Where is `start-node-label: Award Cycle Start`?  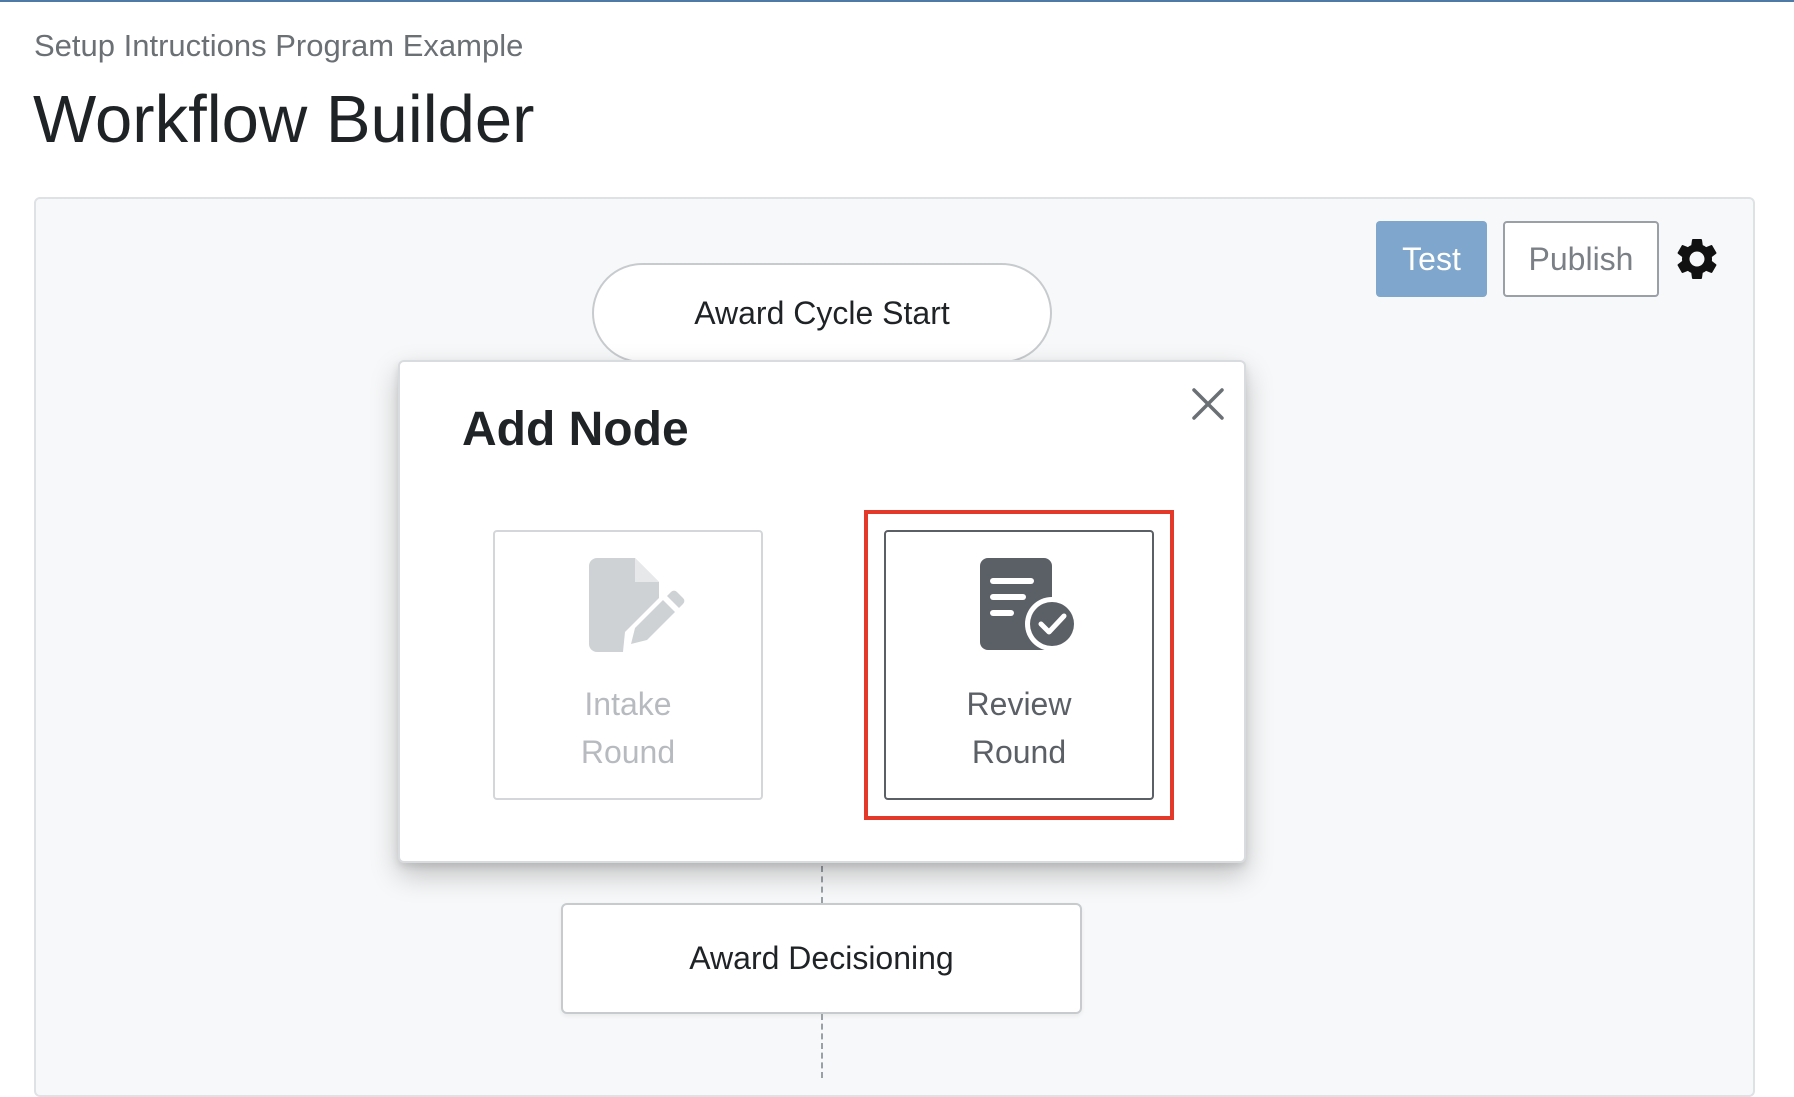 start-node-label: Award Cycle Start is located at coordinates (822, 312).